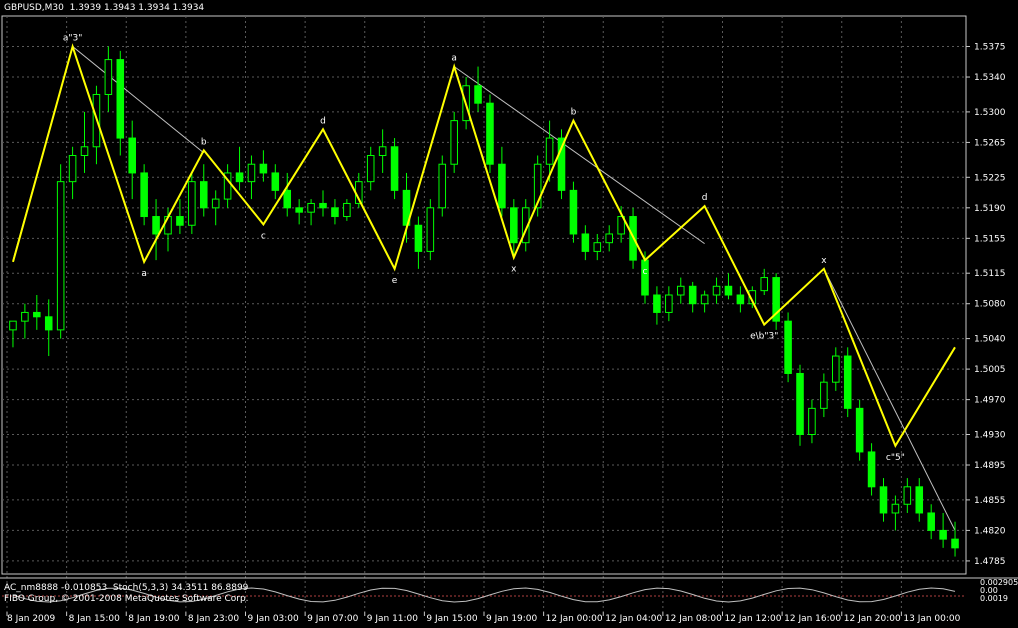 The image size is (1018, 628). What do you see at coordinates (395, 281) in the screenshot?
I see `wave-label: e` at bounding box center [395, 281].